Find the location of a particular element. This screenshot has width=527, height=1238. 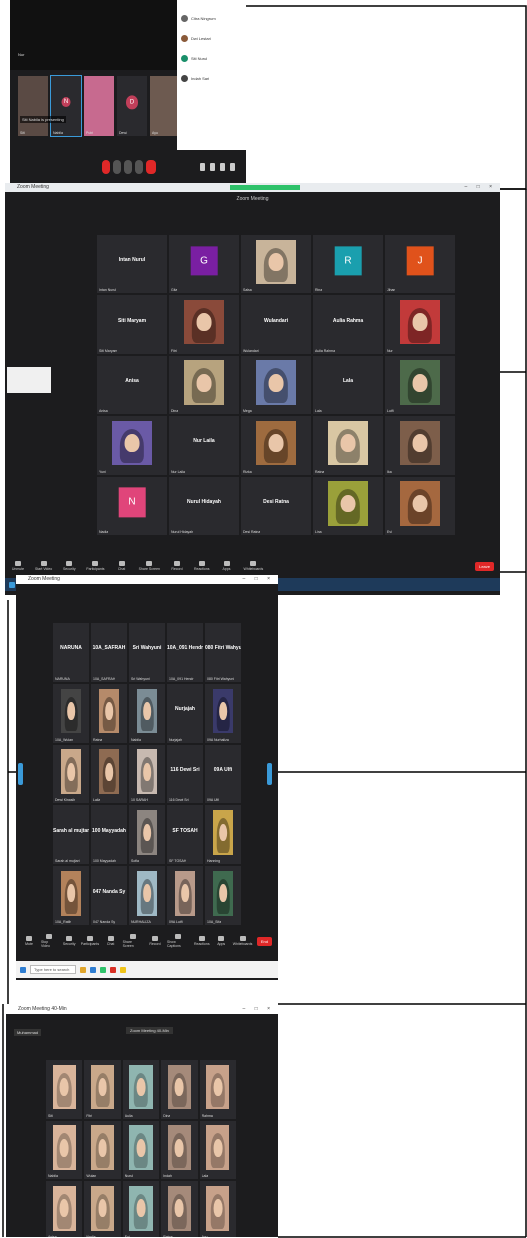

participant-tile: 116 Dewi Sri 116 Dewi Sri is located at coordinates (185, 774).